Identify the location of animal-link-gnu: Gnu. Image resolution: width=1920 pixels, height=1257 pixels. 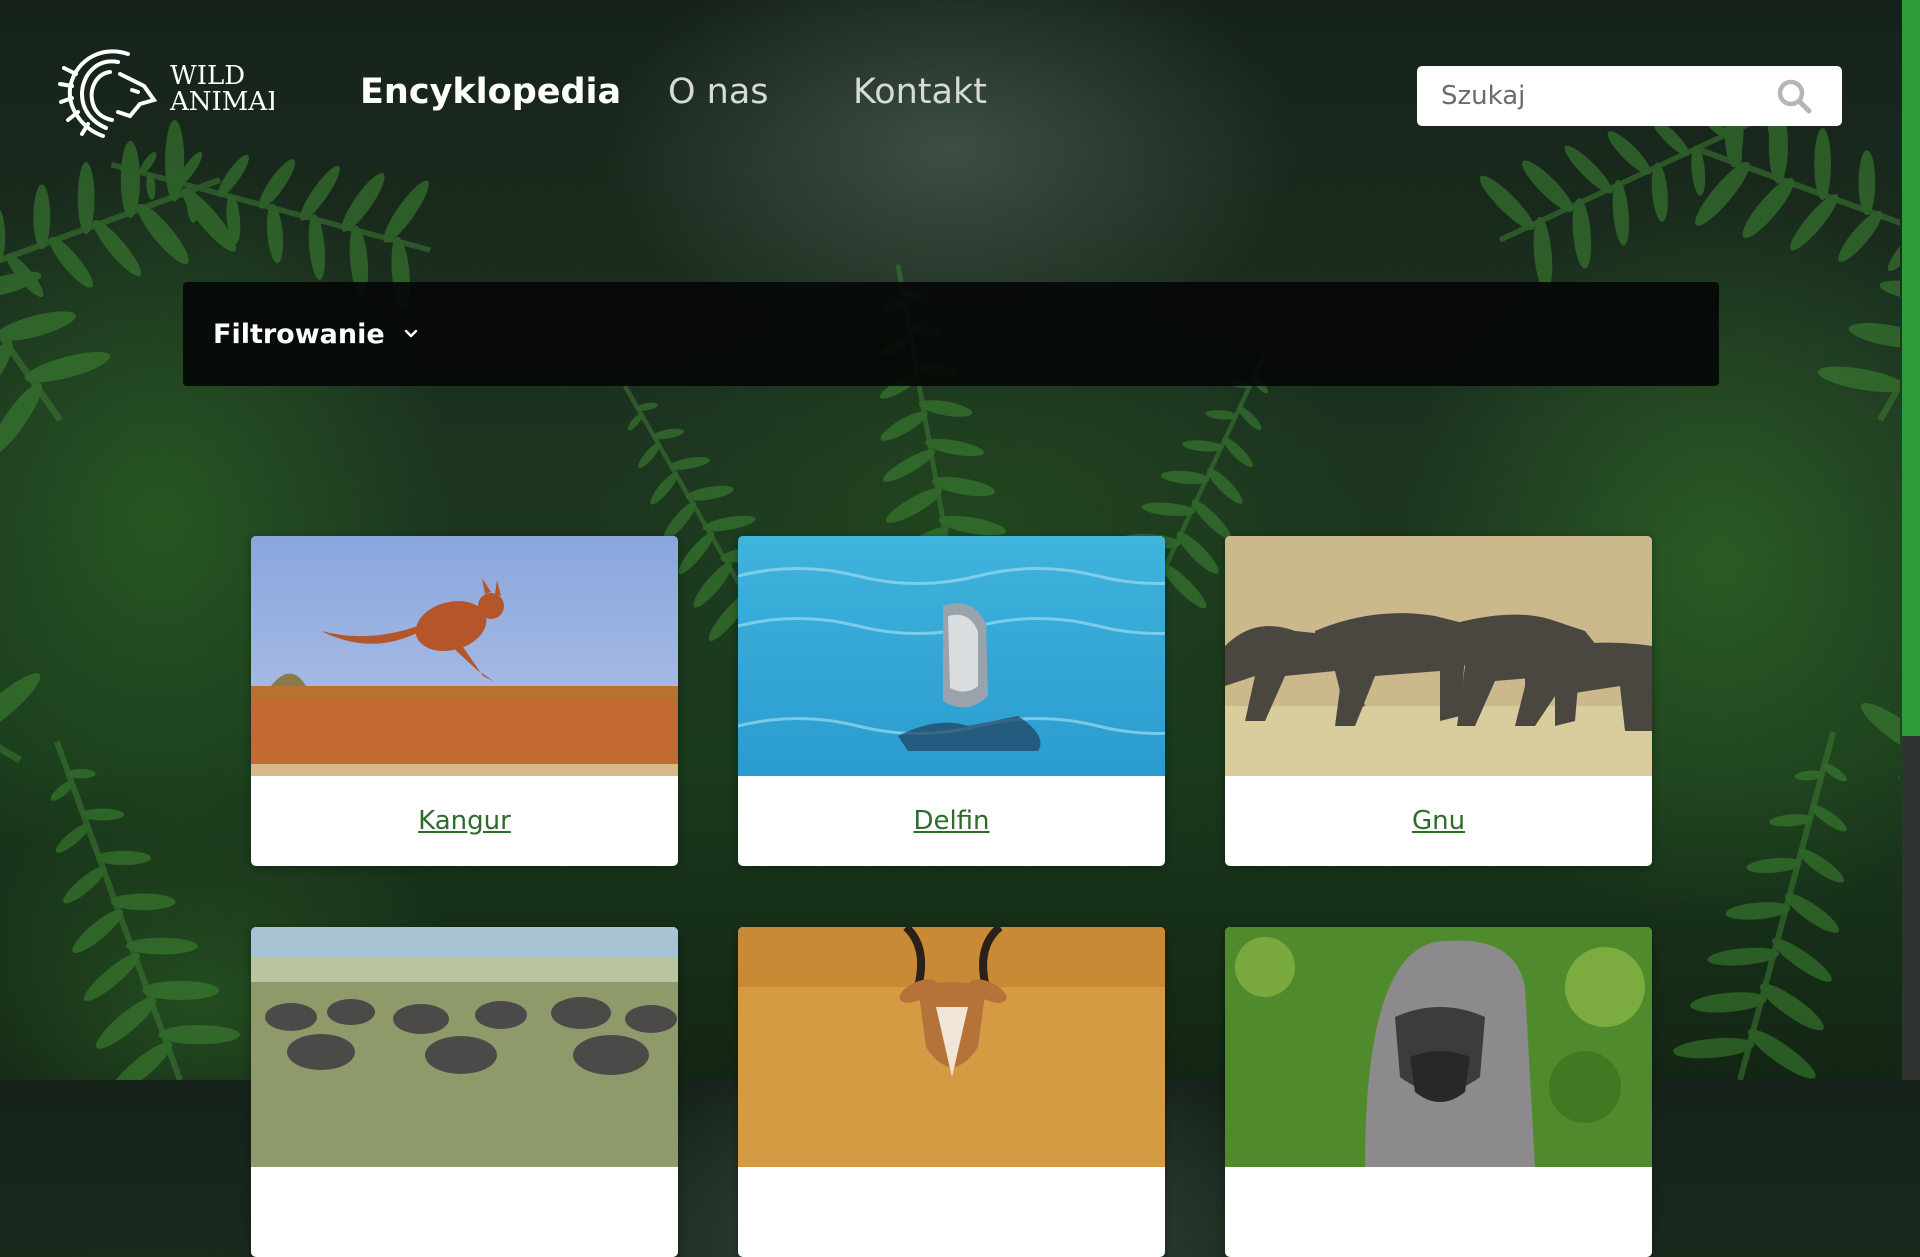
(1438, 821).